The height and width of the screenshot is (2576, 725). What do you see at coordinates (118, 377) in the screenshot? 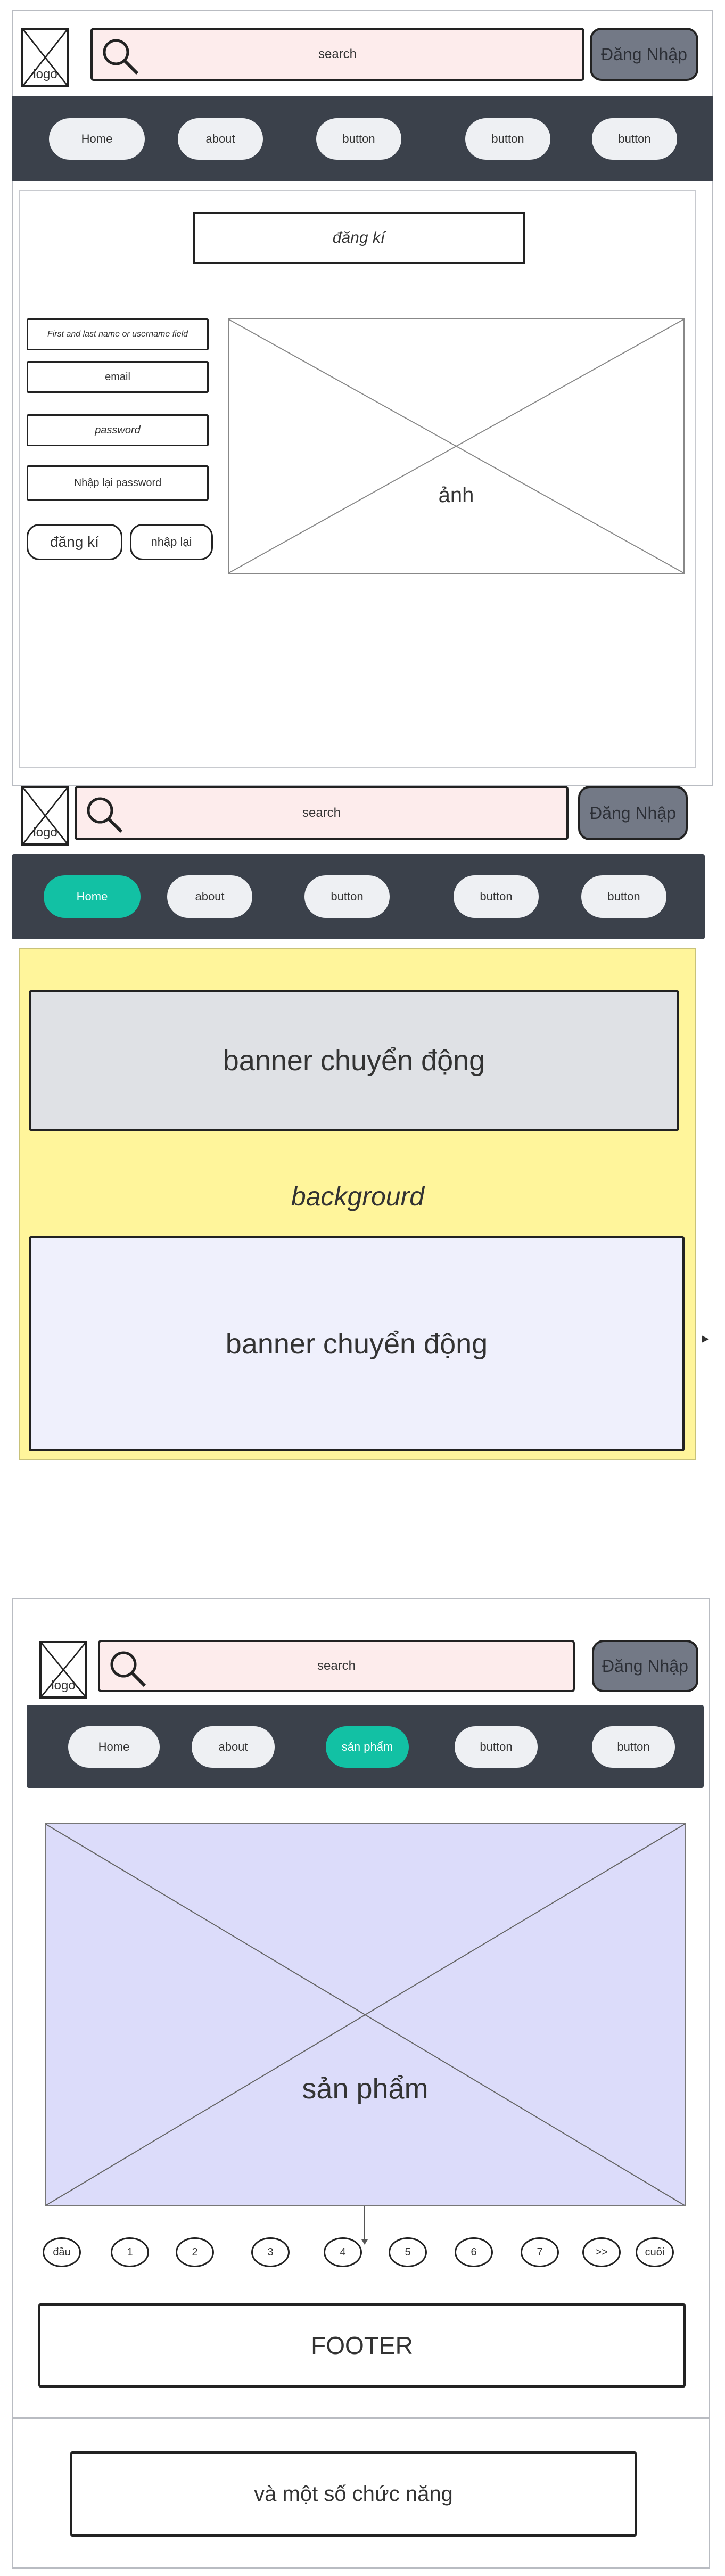
I see `email-field: email` at bounding box center [118, 377].